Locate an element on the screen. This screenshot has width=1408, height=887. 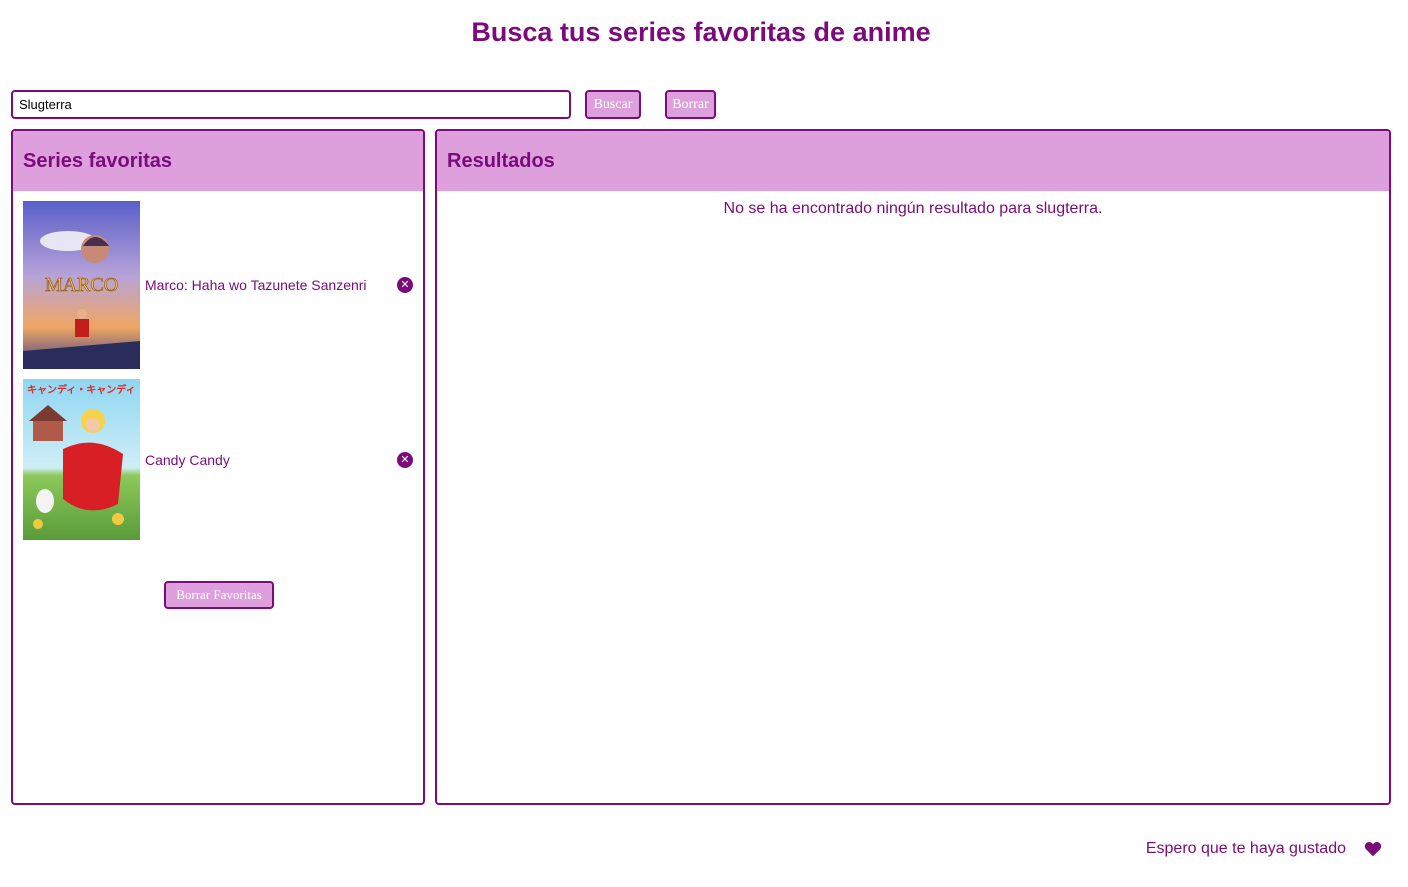
footer-text: Espero que te haya gustado is located at coordinates (1245, 848).